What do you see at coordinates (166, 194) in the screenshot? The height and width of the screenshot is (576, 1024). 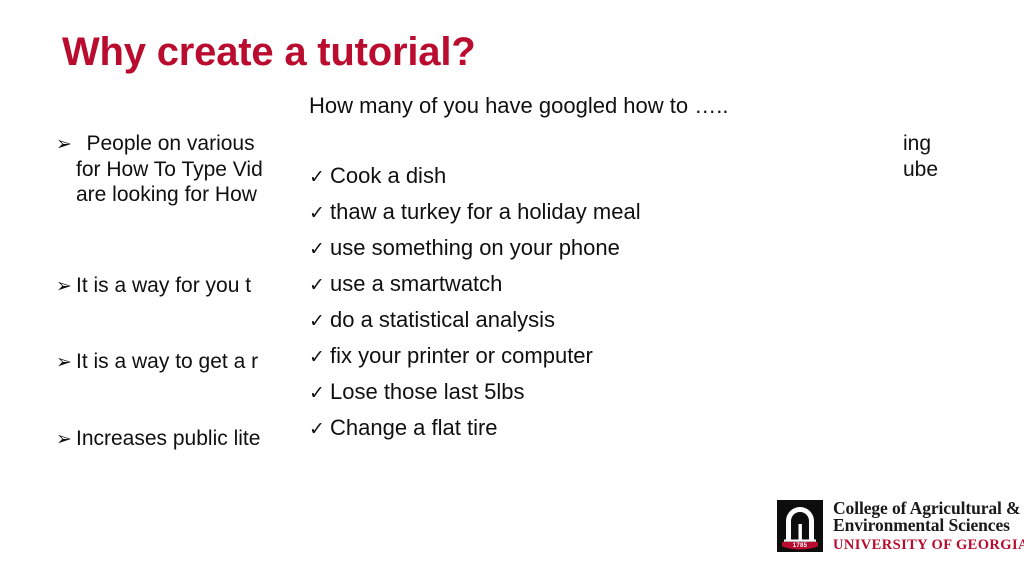 I see `bullet-text: are looking for How` at bounding box center [166, 194].